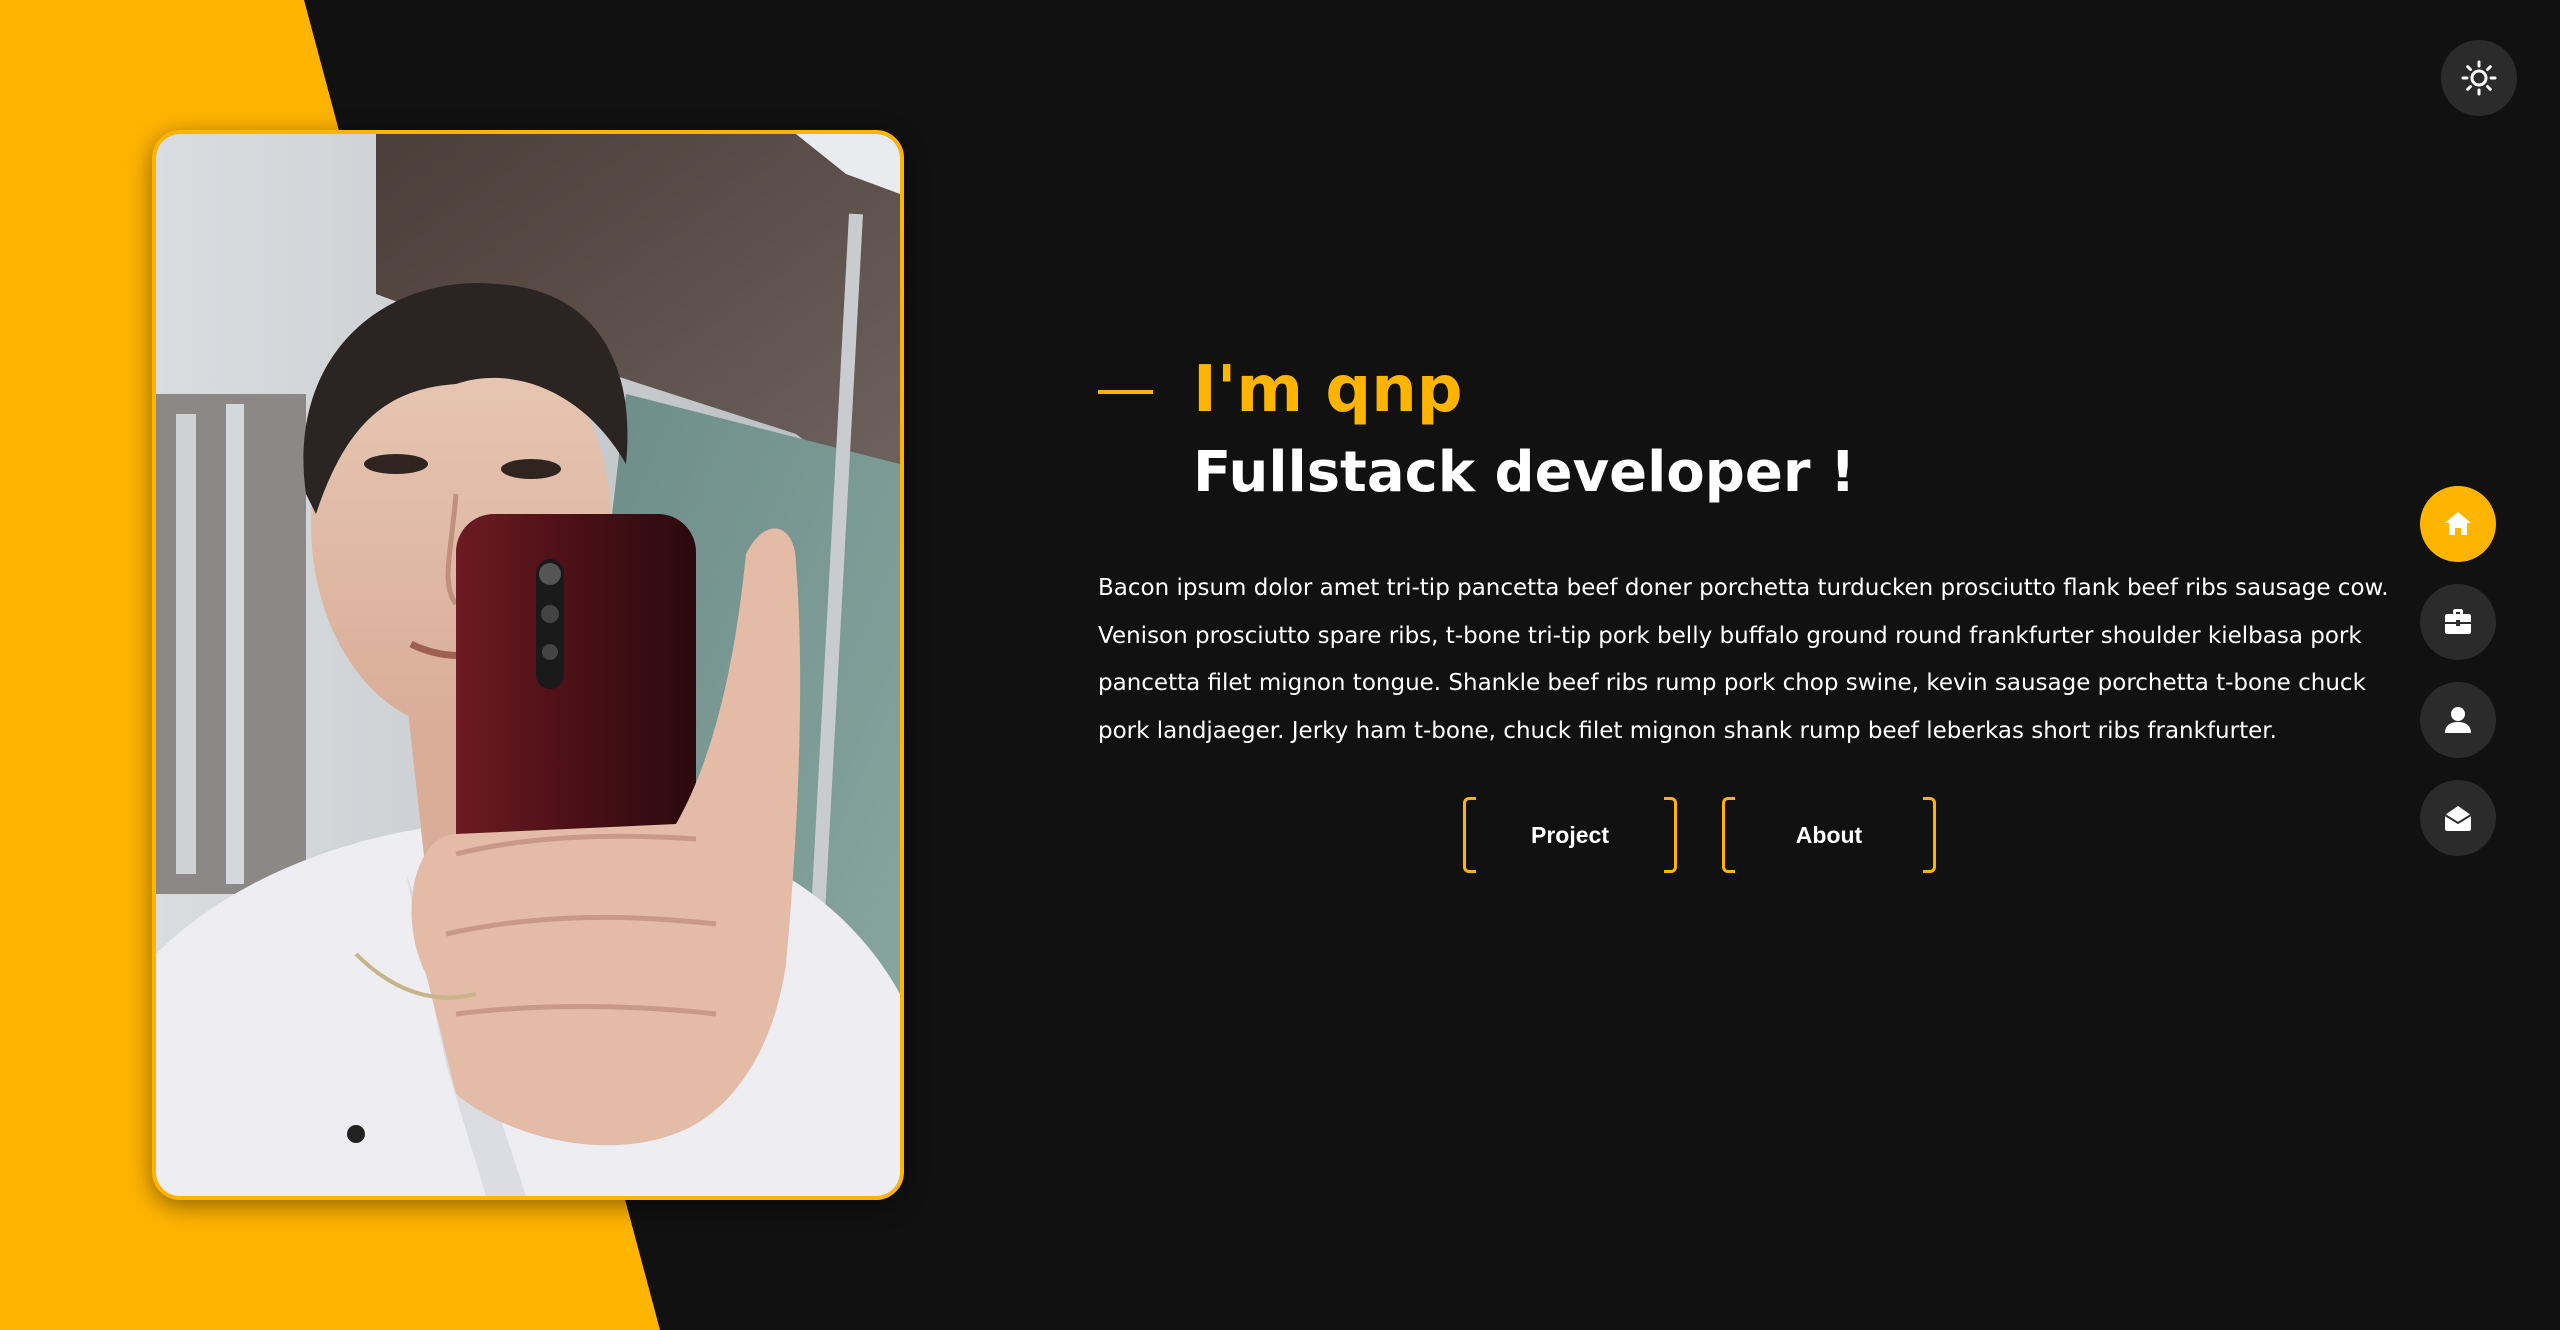 This screenshot has height=1330, width=2560. What do you see at coordinates (1125, 392) in the screenshot?
I see `title-dash-decoration` at bounding box center [1125, 392].